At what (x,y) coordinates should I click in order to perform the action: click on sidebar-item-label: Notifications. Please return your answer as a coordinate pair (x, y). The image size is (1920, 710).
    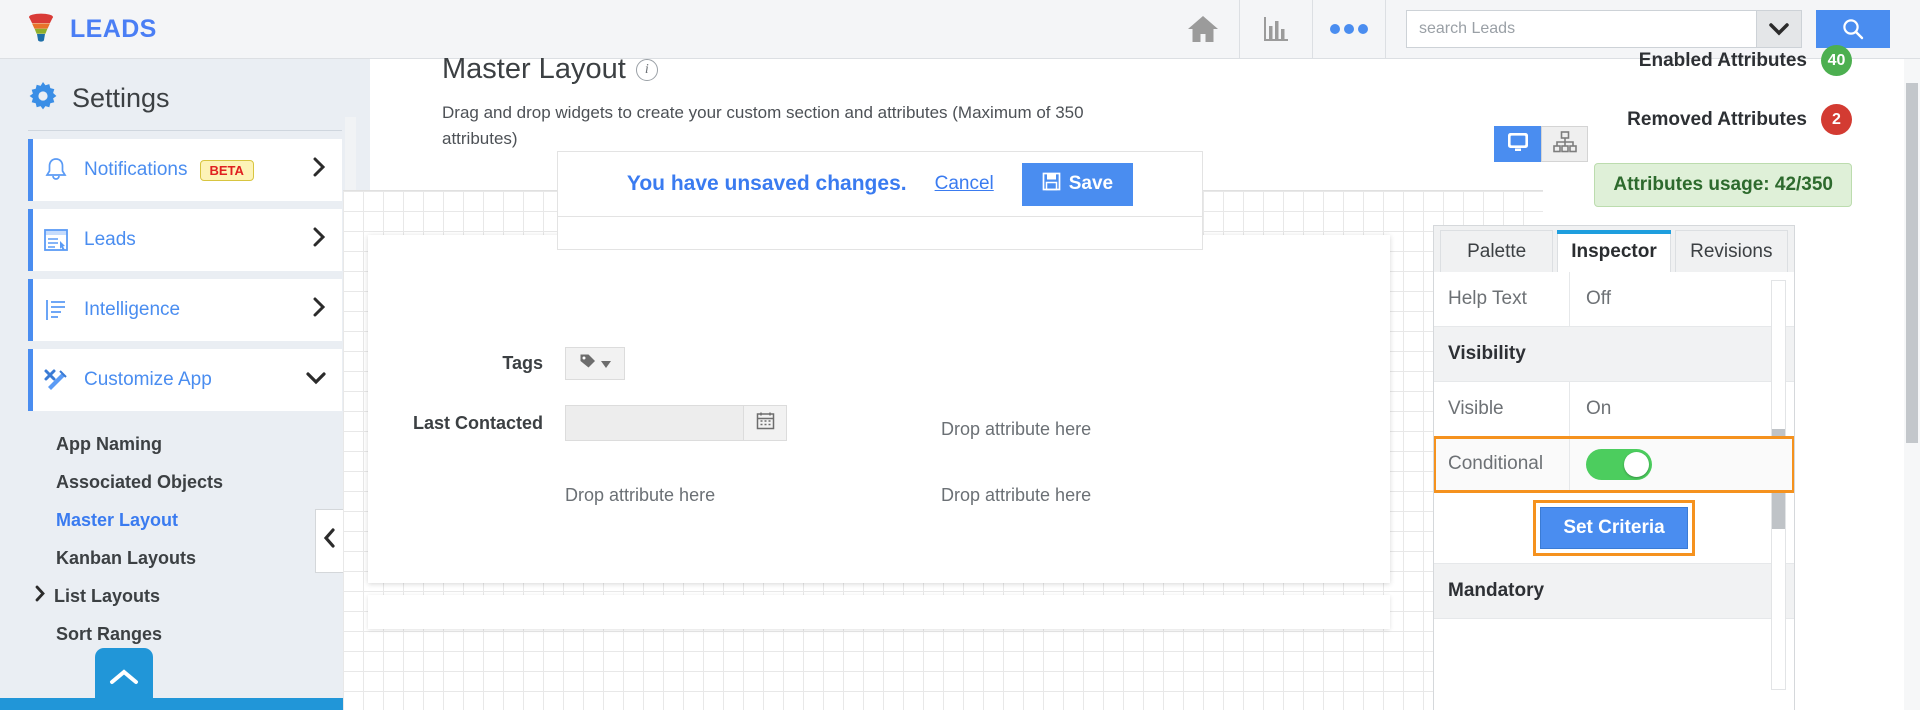
    Looking at the image, I should click on (136, 169).